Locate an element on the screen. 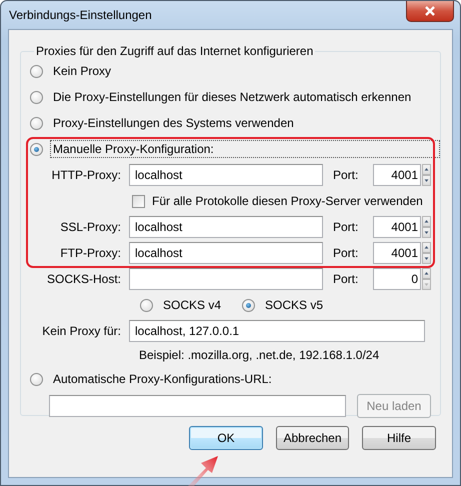 The width and height of the screenshot is (461, 486). checkbox is located at coordinates (138, 201).